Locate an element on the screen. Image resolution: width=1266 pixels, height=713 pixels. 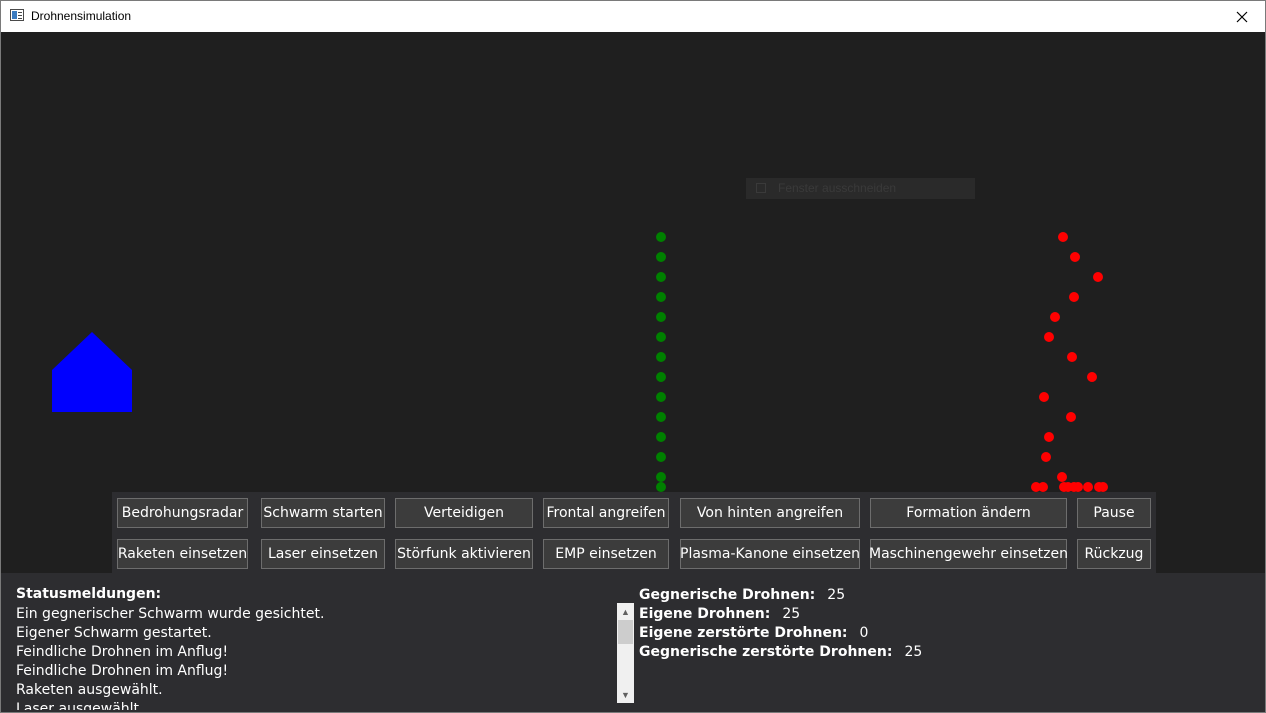
tooltip-text: Fenster ausschneiden is located at coordinates (837, 188).